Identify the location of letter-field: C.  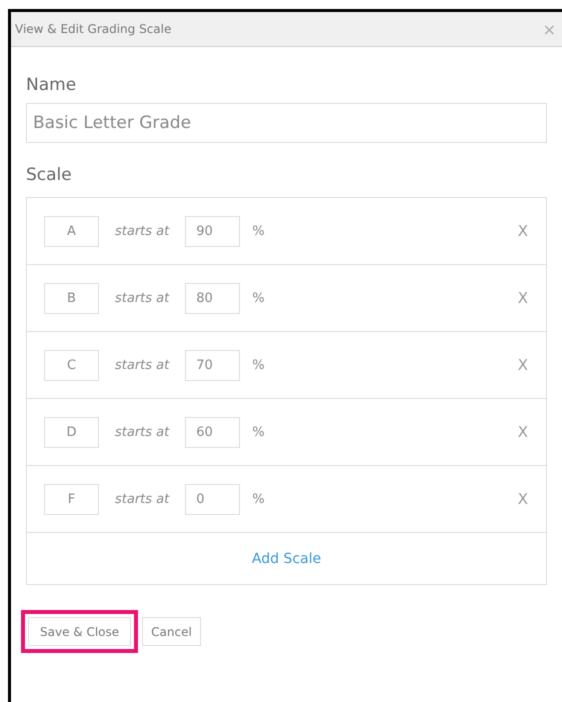
(71, 365).